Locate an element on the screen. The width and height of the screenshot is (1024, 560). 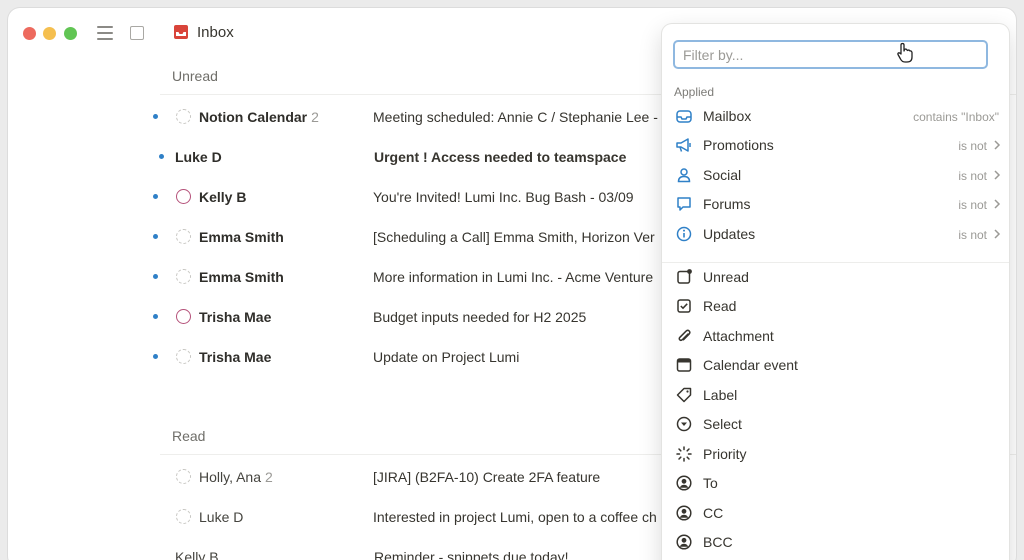
filter-option-attachment: Attachment is located at coordinates (835, 336).